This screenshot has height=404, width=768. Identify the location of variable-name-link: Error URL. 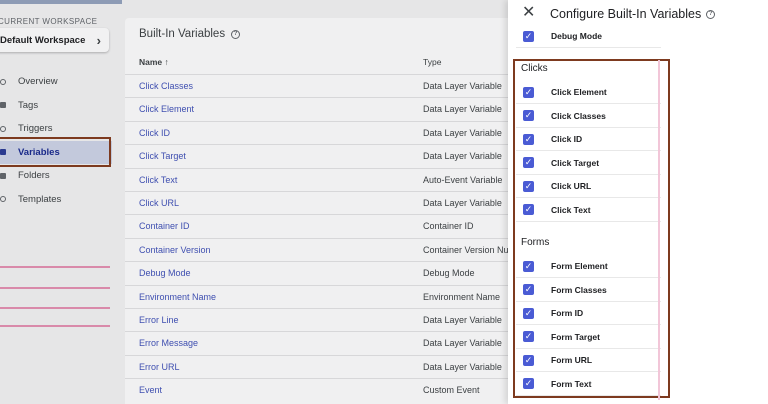
(159, 367).